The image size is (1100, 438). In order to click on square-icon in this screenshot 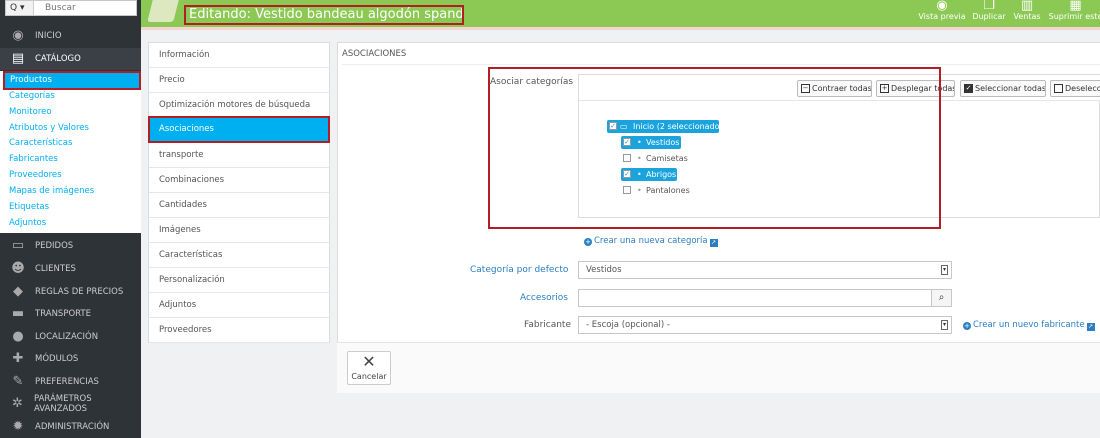, I will do `click(1058, 88)`.